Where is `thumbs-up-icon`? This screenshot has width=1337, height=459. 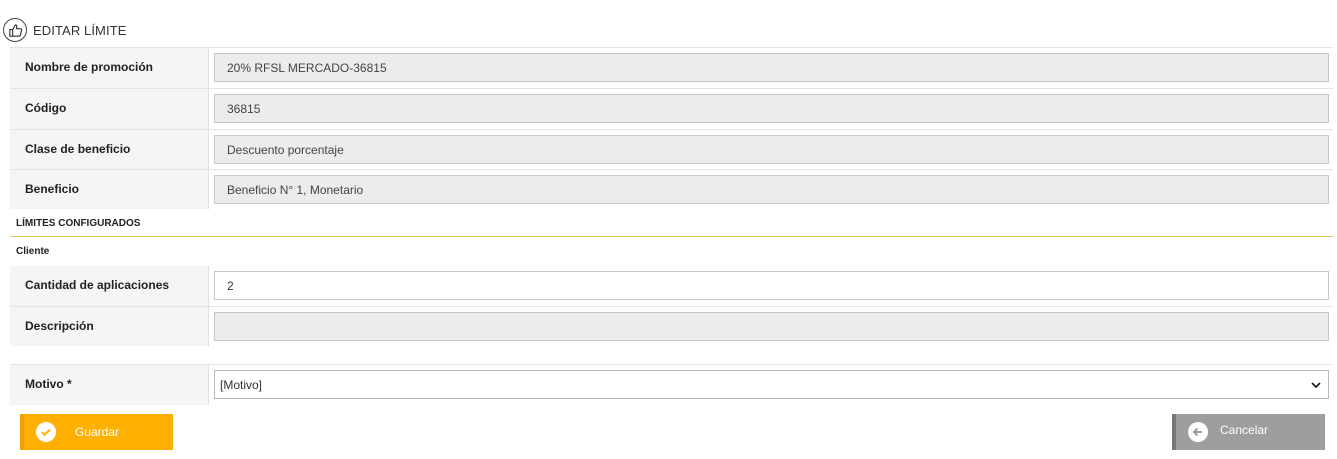
thumbs-up-icon is located at coordinates (15, 30).